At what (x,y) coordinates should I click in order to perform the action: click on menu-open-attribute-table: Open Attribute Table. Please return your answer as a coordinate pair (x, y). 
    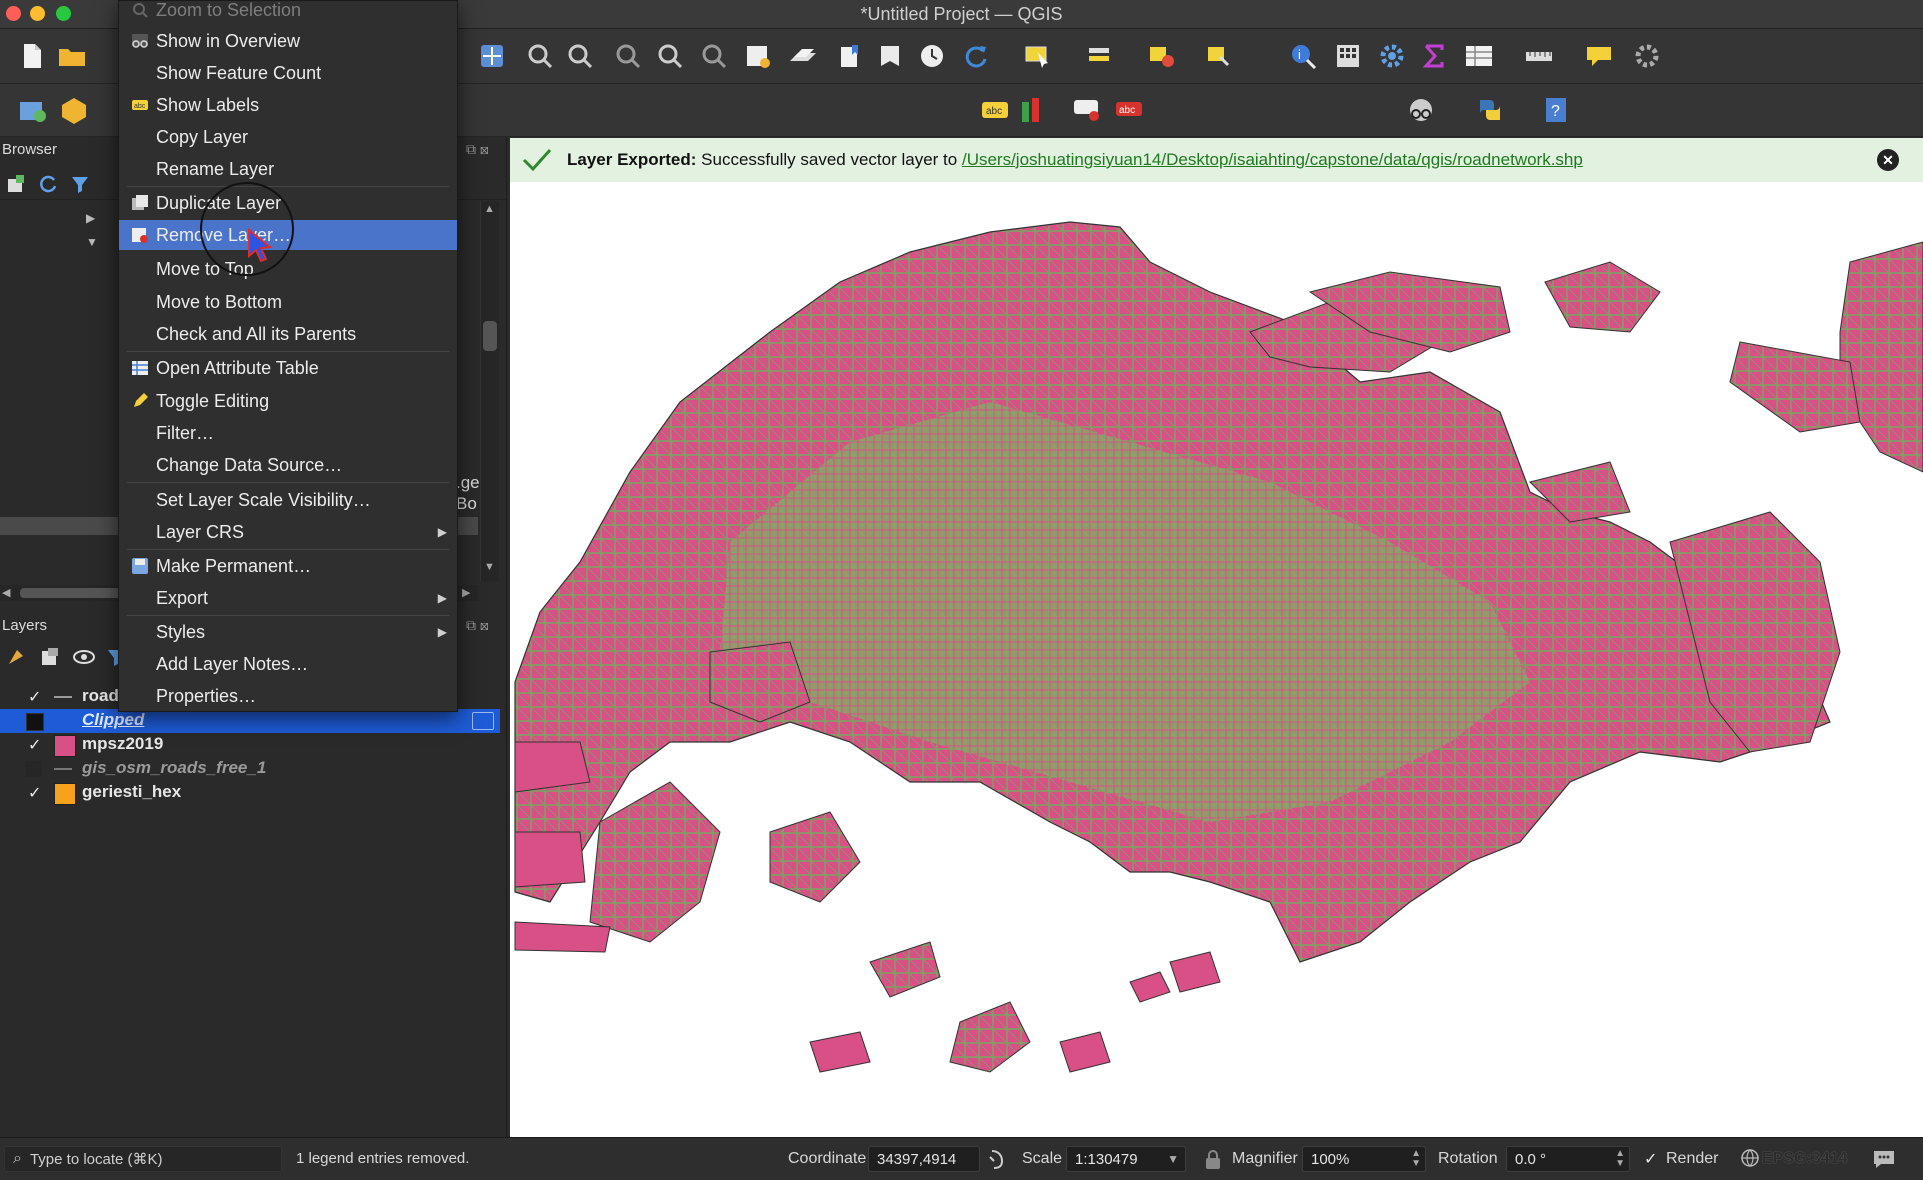
    Looking at the image, I should click on (288, 368).